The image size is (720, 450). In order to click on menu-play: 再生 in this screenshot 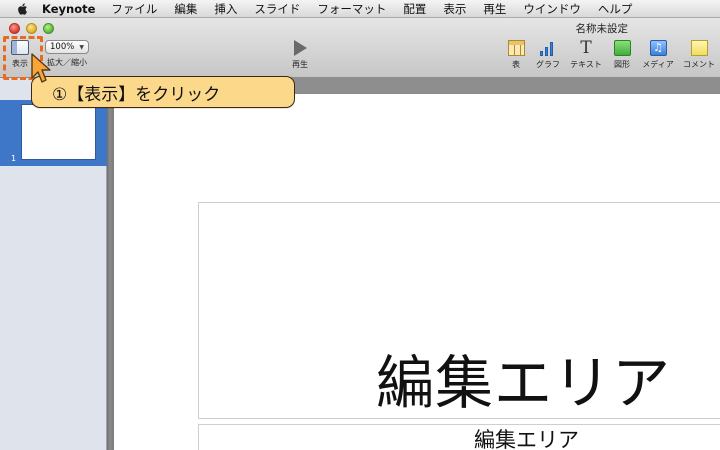, I will do `click(494, 9)`.